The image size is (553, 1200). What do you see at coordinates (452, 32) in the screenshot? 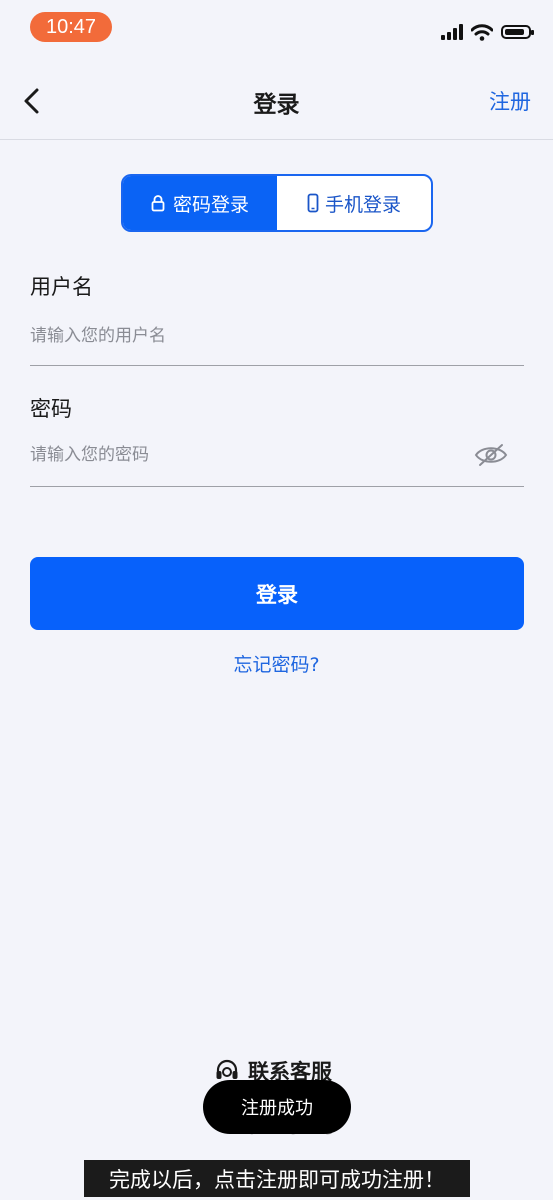
I see `signal-icon` at bounding box center [452, 32].